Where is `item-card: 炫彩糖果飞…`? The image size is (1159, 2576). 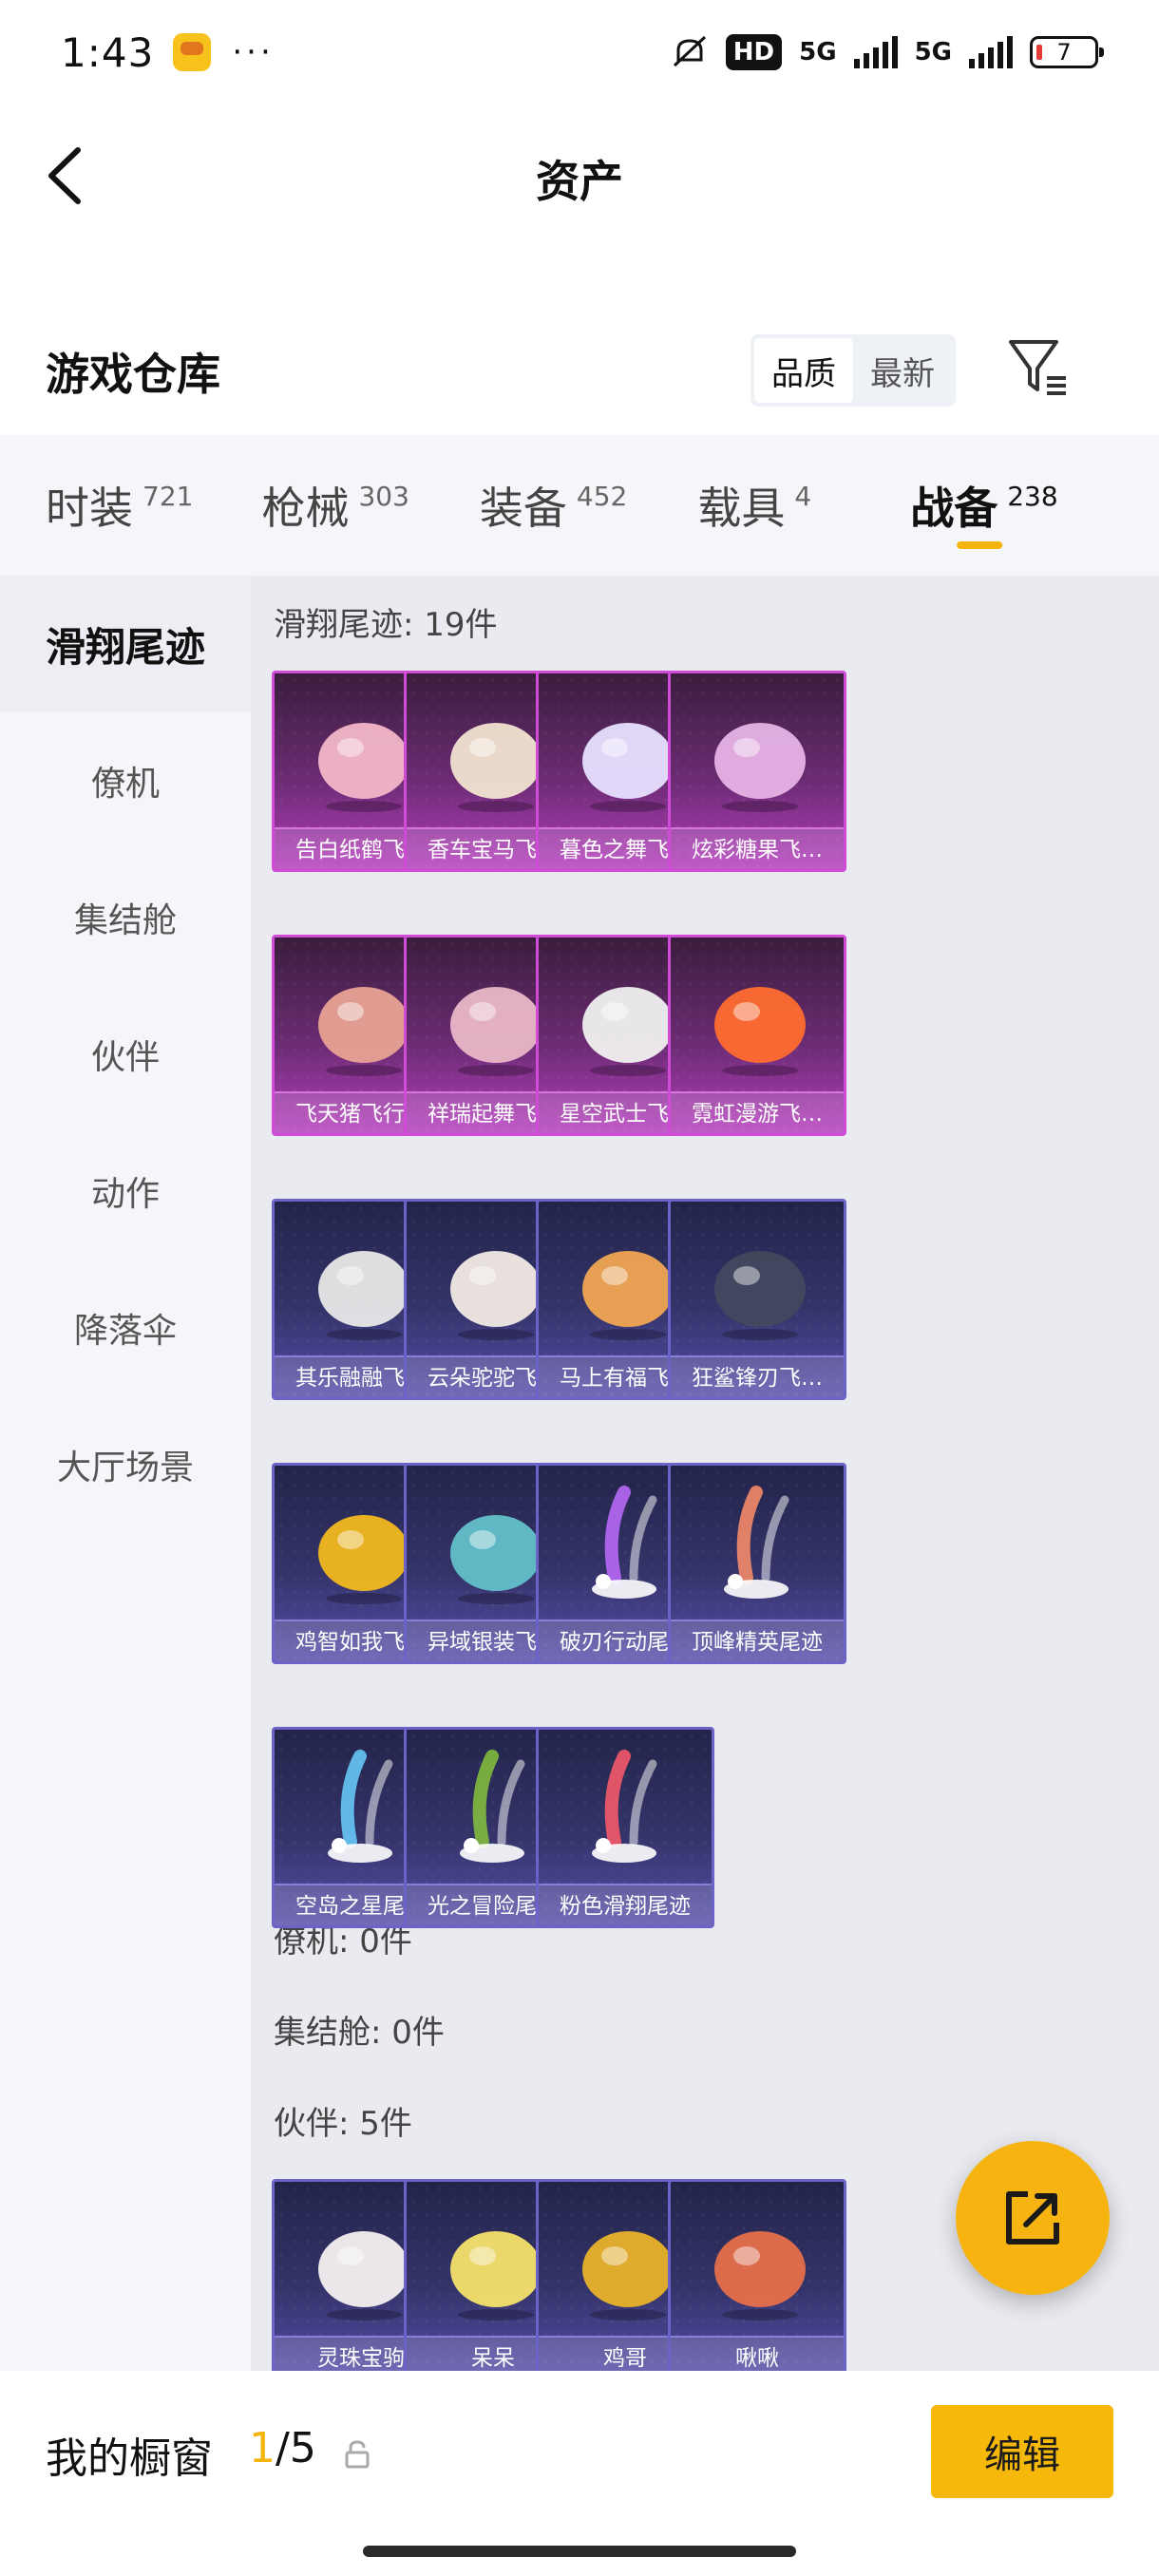
item-card: 炫彩糖果飞… is located at coordinates (757, 771).